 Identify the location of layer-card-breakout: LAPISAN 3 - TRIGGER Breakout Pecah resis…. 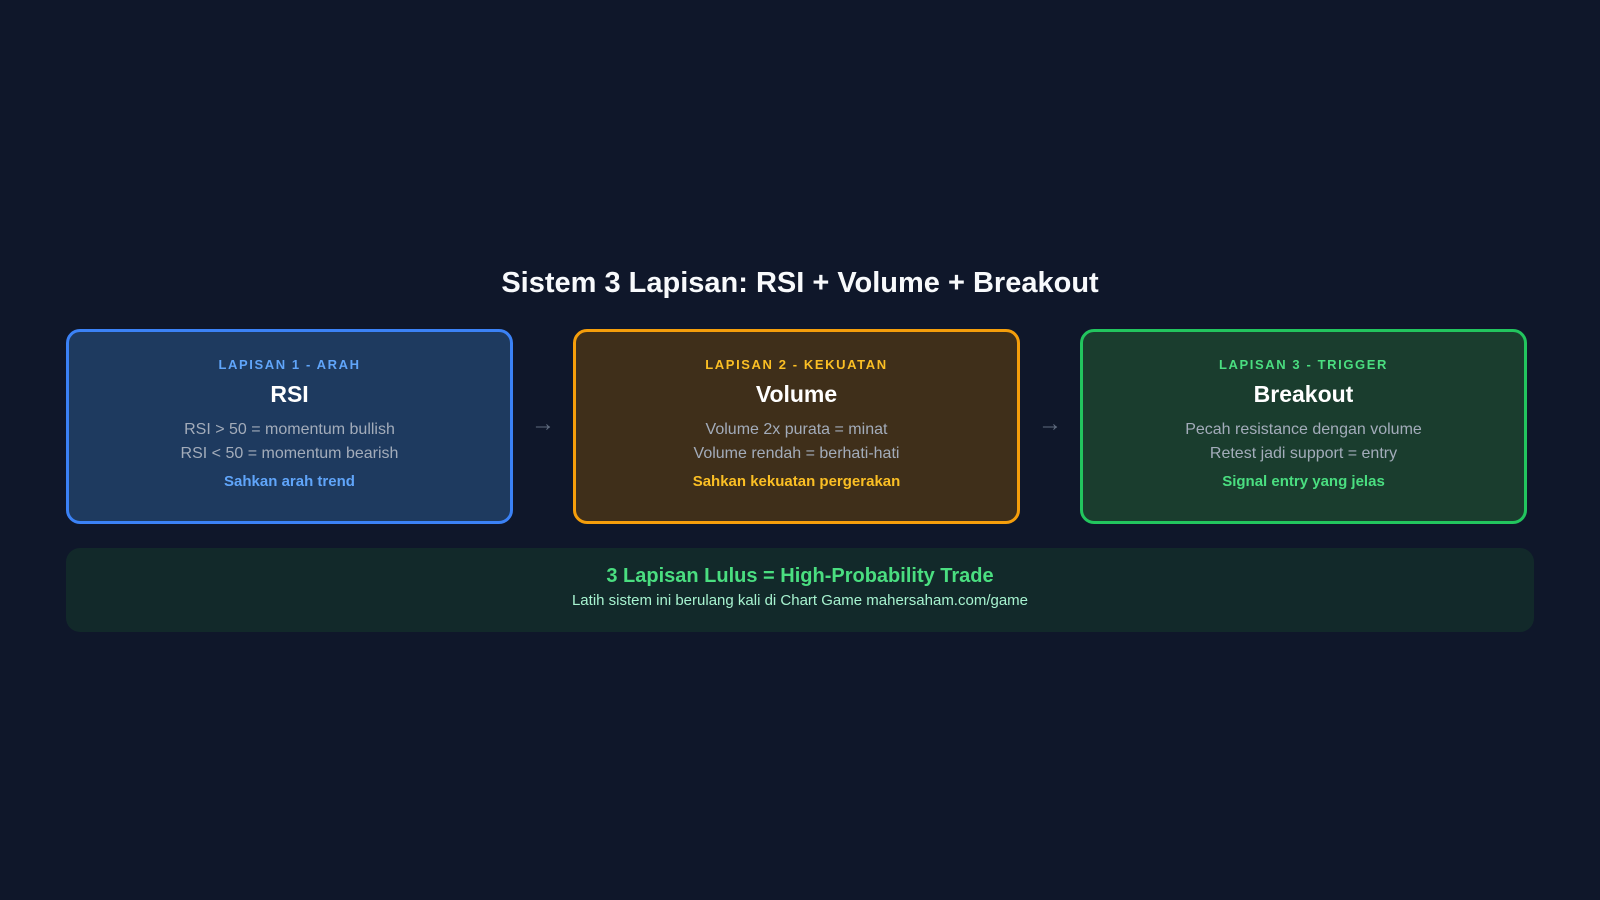
(1303, 426).